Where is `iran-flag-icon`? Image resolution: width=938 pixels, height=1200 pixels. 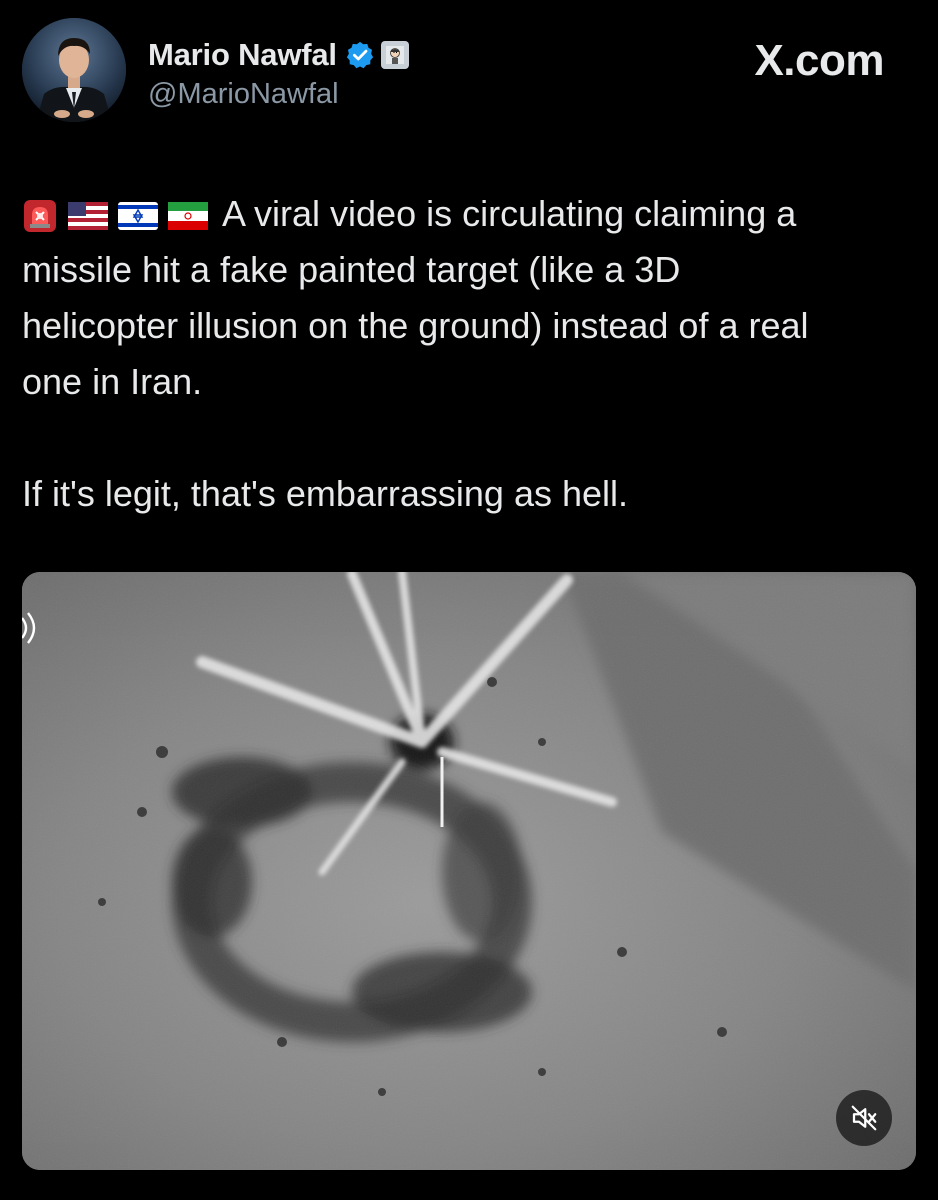
iran-flag-icon is located at coordinates (188, 216).